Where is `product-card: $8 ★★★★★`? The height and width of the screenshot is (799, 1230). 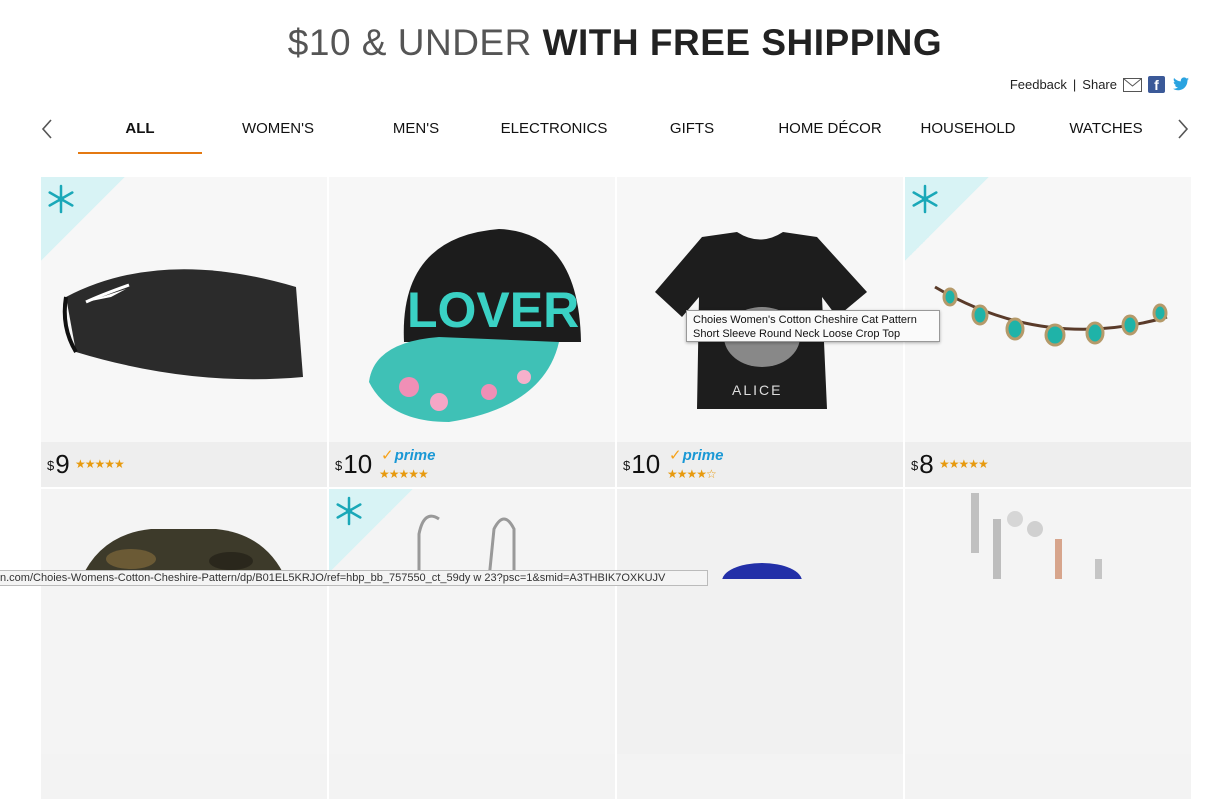
product-card: $8 ★★★★★ is located at coordinates (1048, 332).